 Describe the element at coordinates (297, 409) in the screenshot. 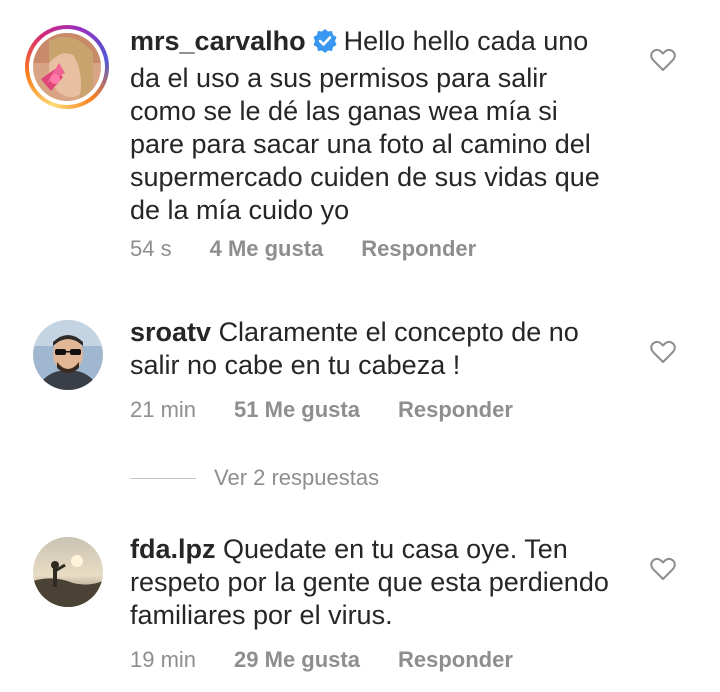

I see `like-count: 51 Me gusta` at that location.